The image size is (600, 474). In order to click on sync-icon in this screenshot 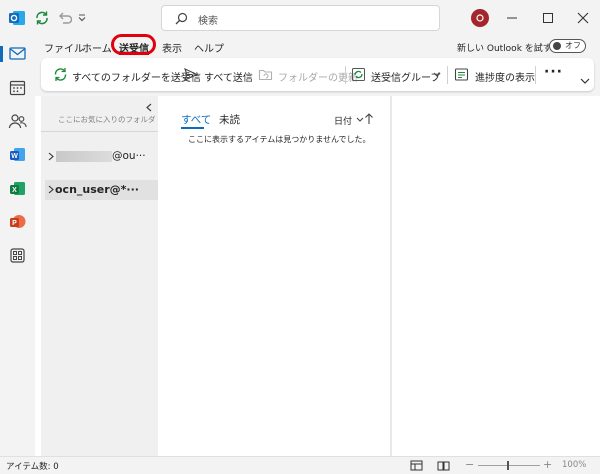, I will do `click(42, 18)`.